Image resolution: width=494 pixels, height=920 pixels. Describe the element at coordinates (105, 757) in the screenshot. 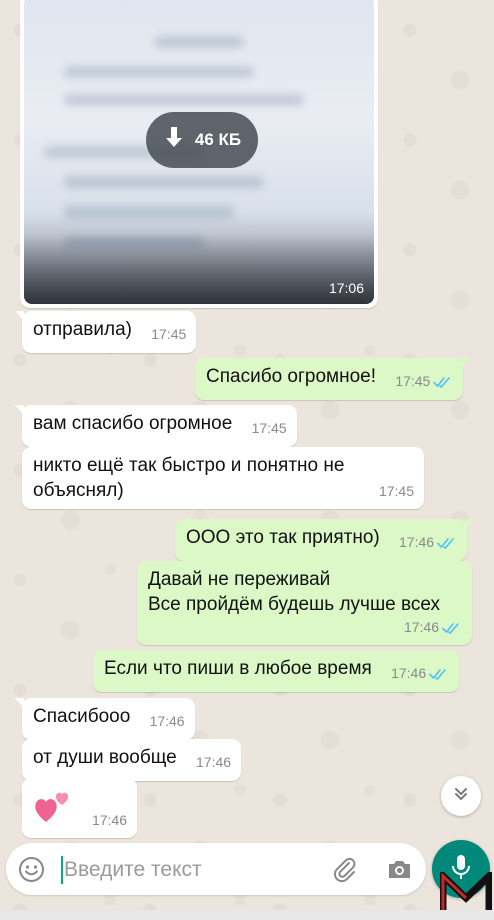

I see `message-text: от души вообще` at that location.